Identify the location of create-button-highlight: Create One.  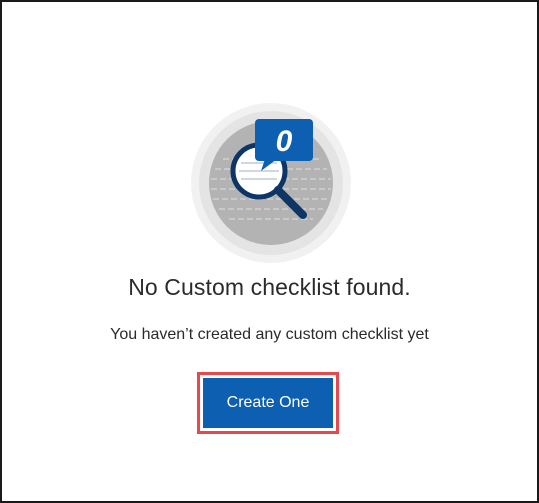
(268, 403).